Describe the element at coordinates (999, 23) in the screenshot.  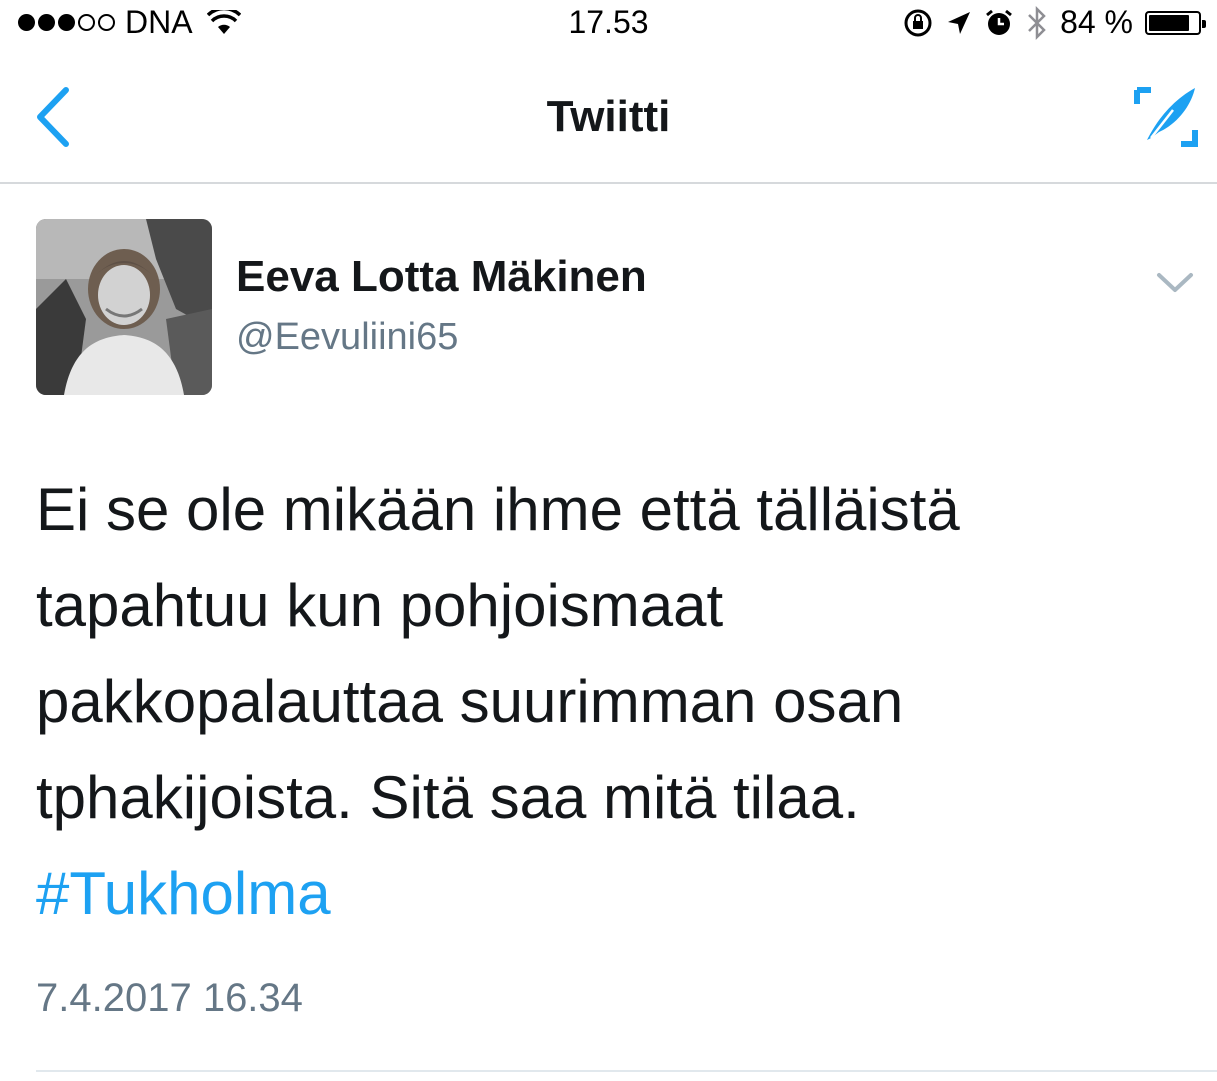
I see `alarm-icon` at that location.